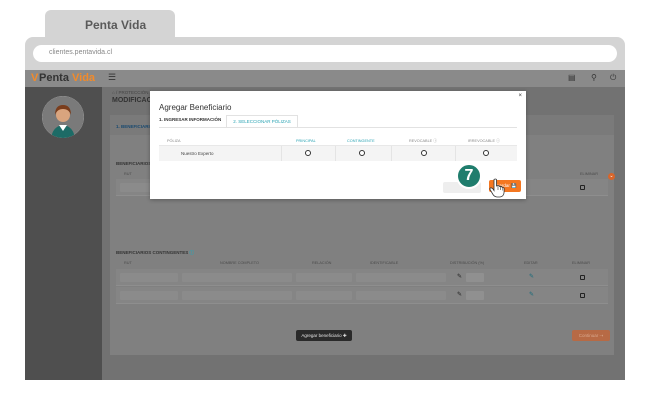 Image resolution: width=650 pixels, height=400 pixels. What do you see at coordinates (195, 107) in the screenshot?
I see `modal-title: Agregar Beneficiario` at bounding box center [195, 107].